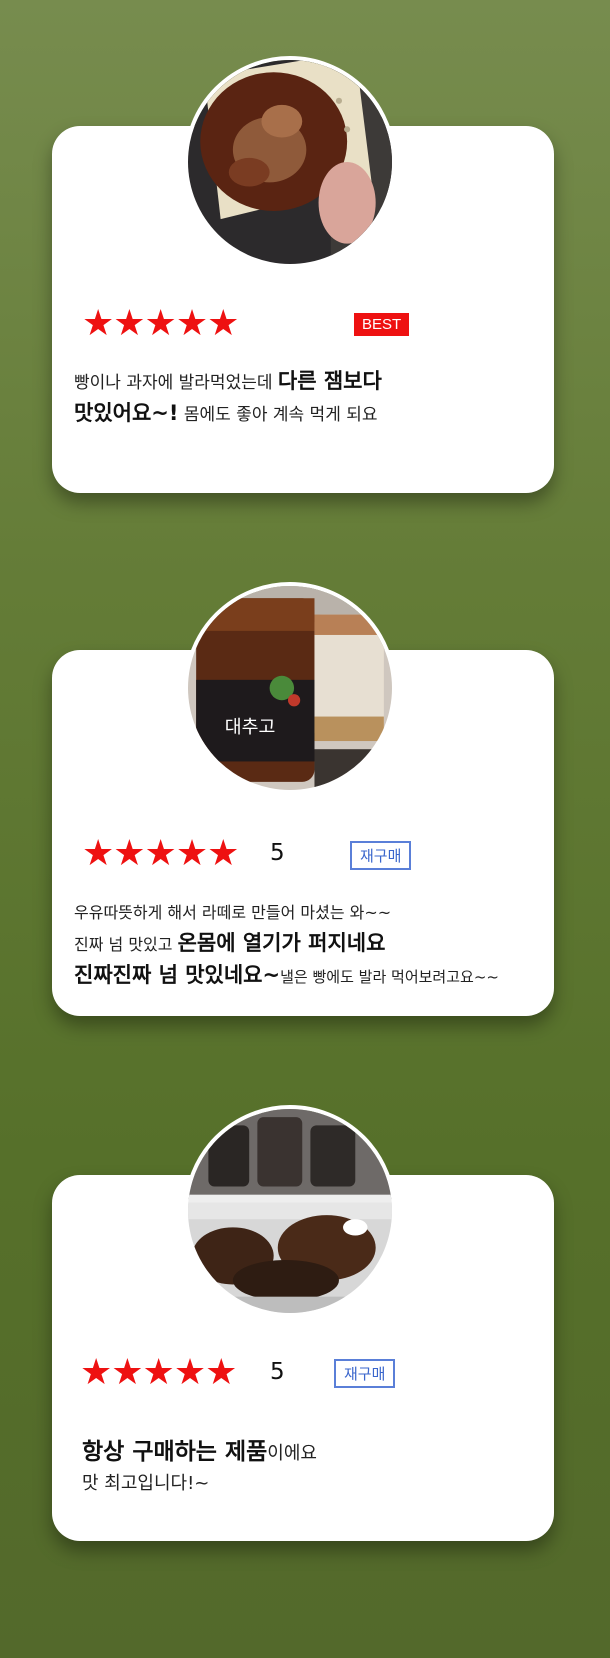  Describe the element at coordinates (146, 1483) in the screenshot. I see `review-text-normal: 맛 최고입니다!~` at that location.